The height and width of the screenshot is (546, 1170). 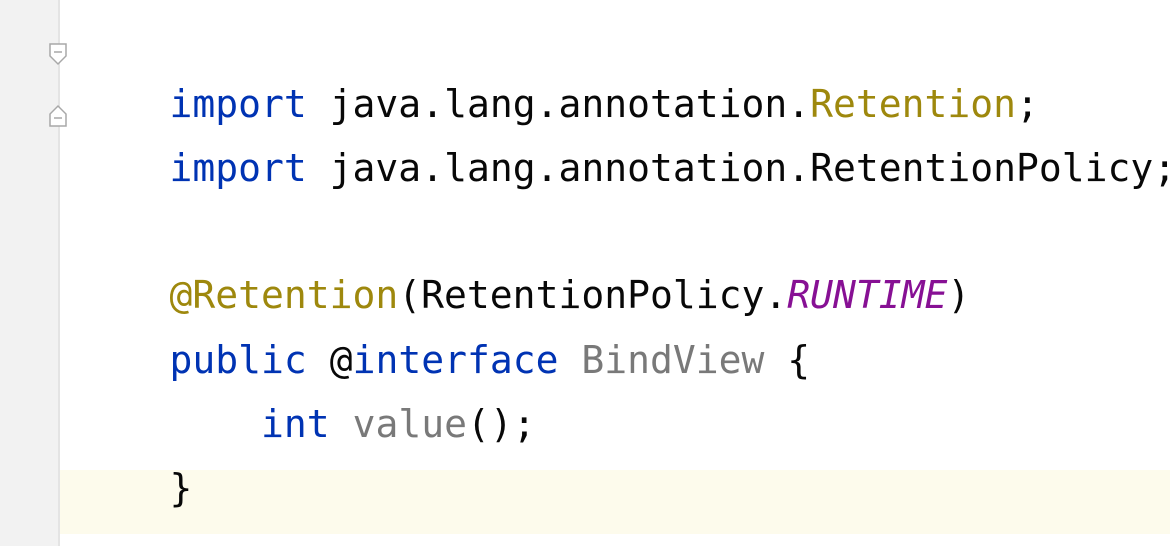 I want to click on close-brace: }, so click(x=181, y=488).